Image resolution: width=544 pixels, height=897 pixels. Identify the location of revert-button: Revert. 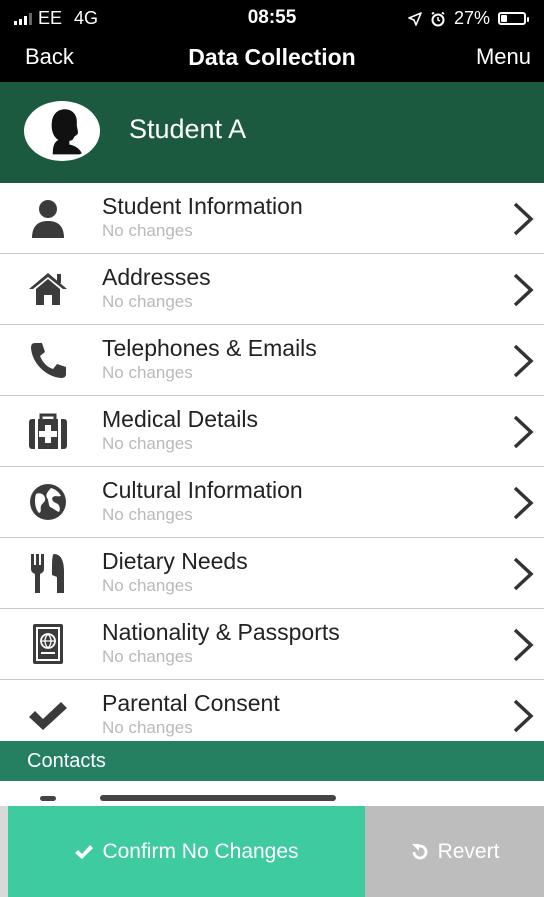
(454, 851).